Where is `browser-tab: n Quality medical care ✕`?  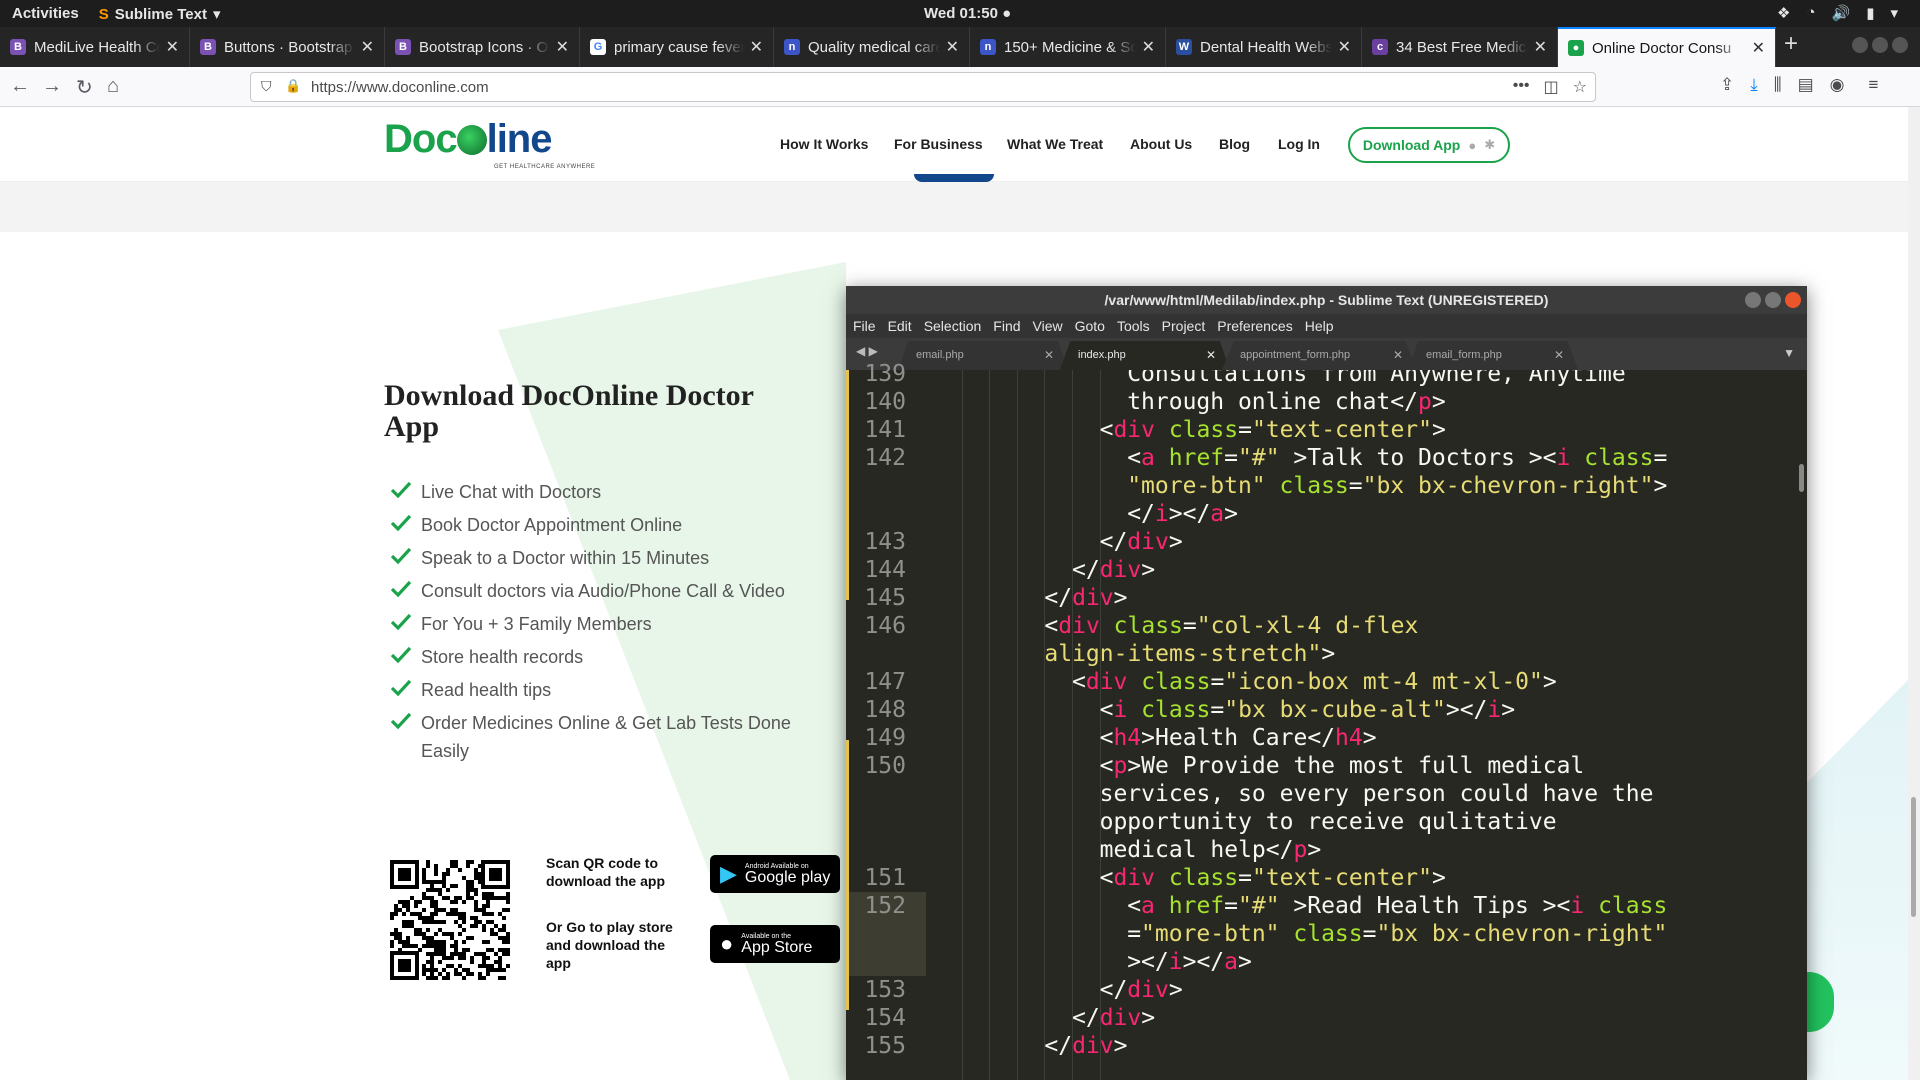
browser-tab: n Quality medical care ✕ is located at coordinates (872, 47).